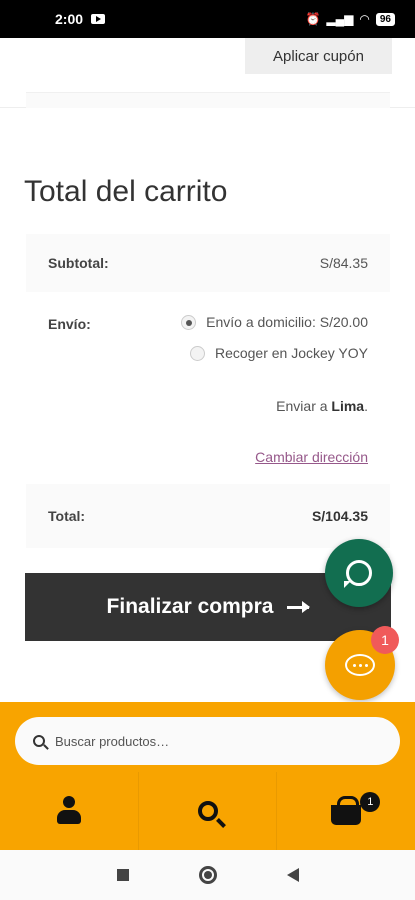 Image resolution: width=415 pixels, height=900 pixels. I want to click on nav-account, so click(69, 811).